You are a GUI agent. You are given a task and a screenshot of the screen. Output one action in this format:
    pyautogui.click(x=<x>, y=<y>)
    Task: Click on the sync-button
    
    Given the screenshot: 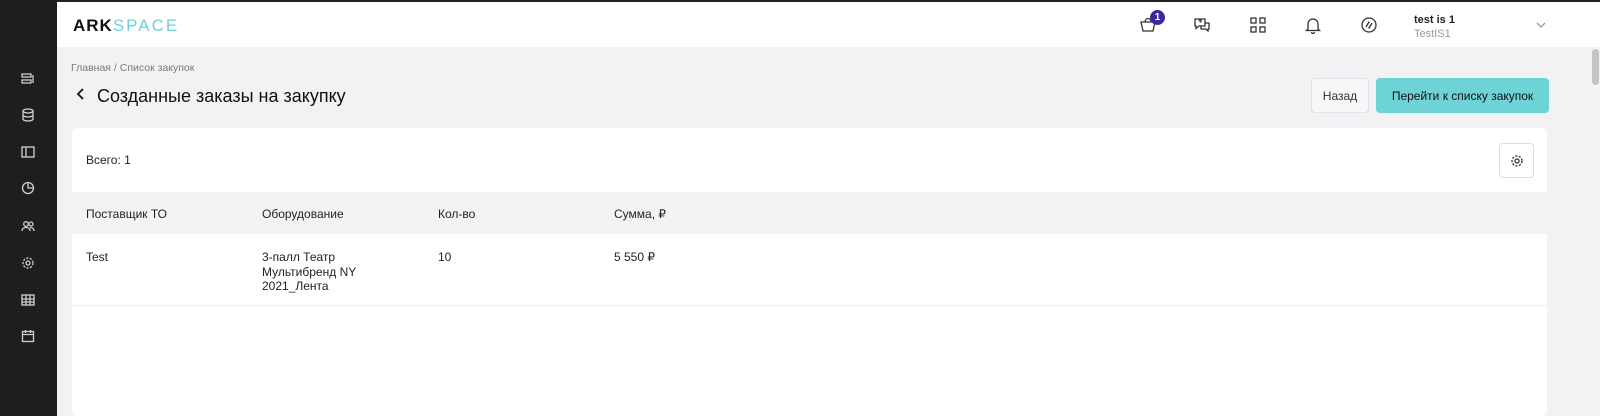 What is the action you would take?
    pyautogui.click(x=1369, y=25)
    